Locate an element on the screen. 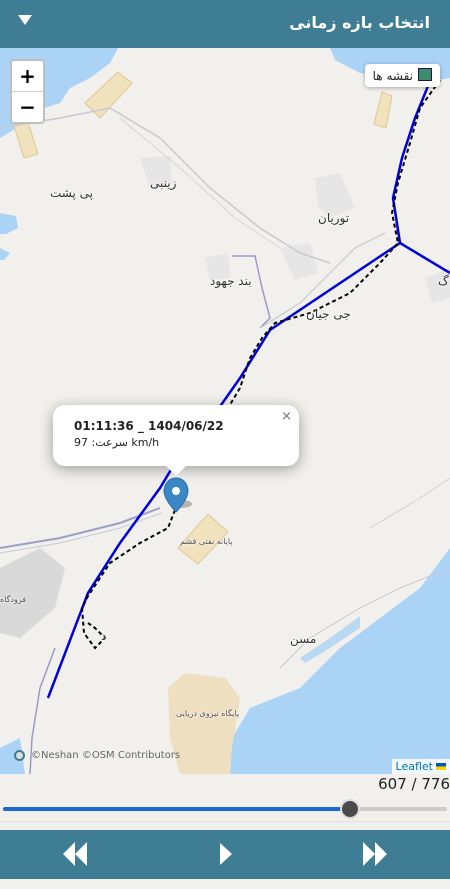 The height and width of the screenshot is (889, 450). place-label: جی جیان is located at coordinates (328, 314).